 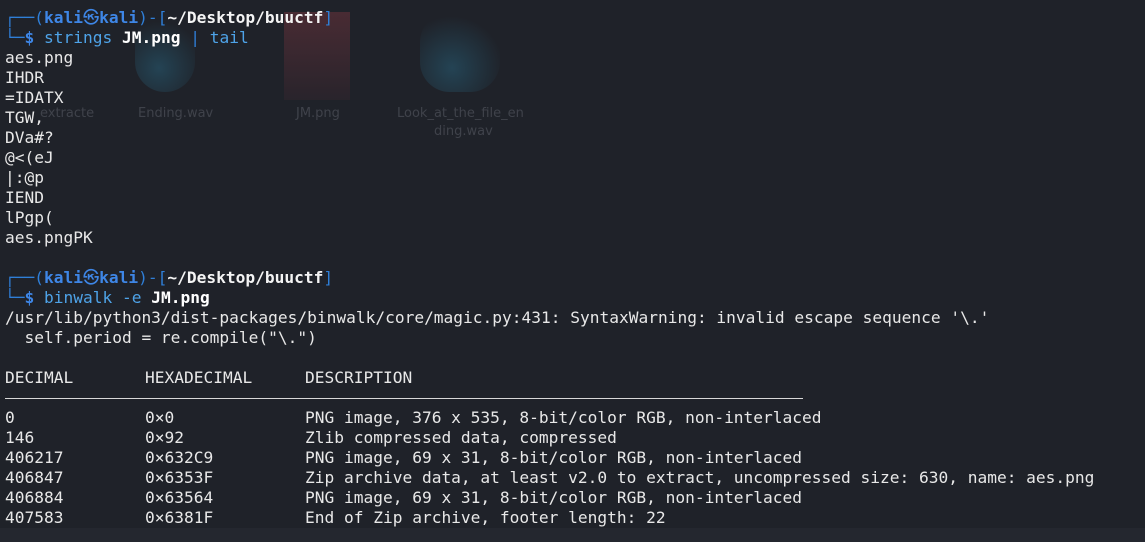 I want to click on cell-hex: 0×92, so click(x=164, y=437).